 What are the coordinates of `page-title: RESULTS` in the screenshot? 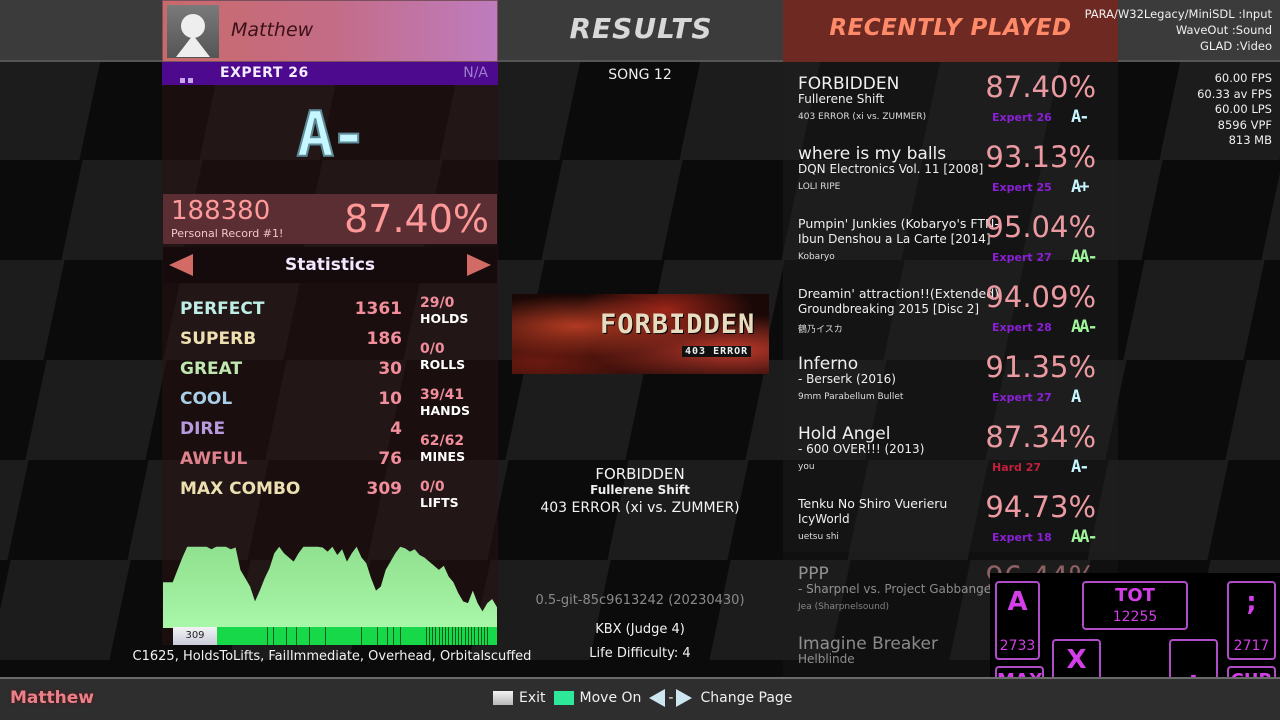 It's located at (641, 28).